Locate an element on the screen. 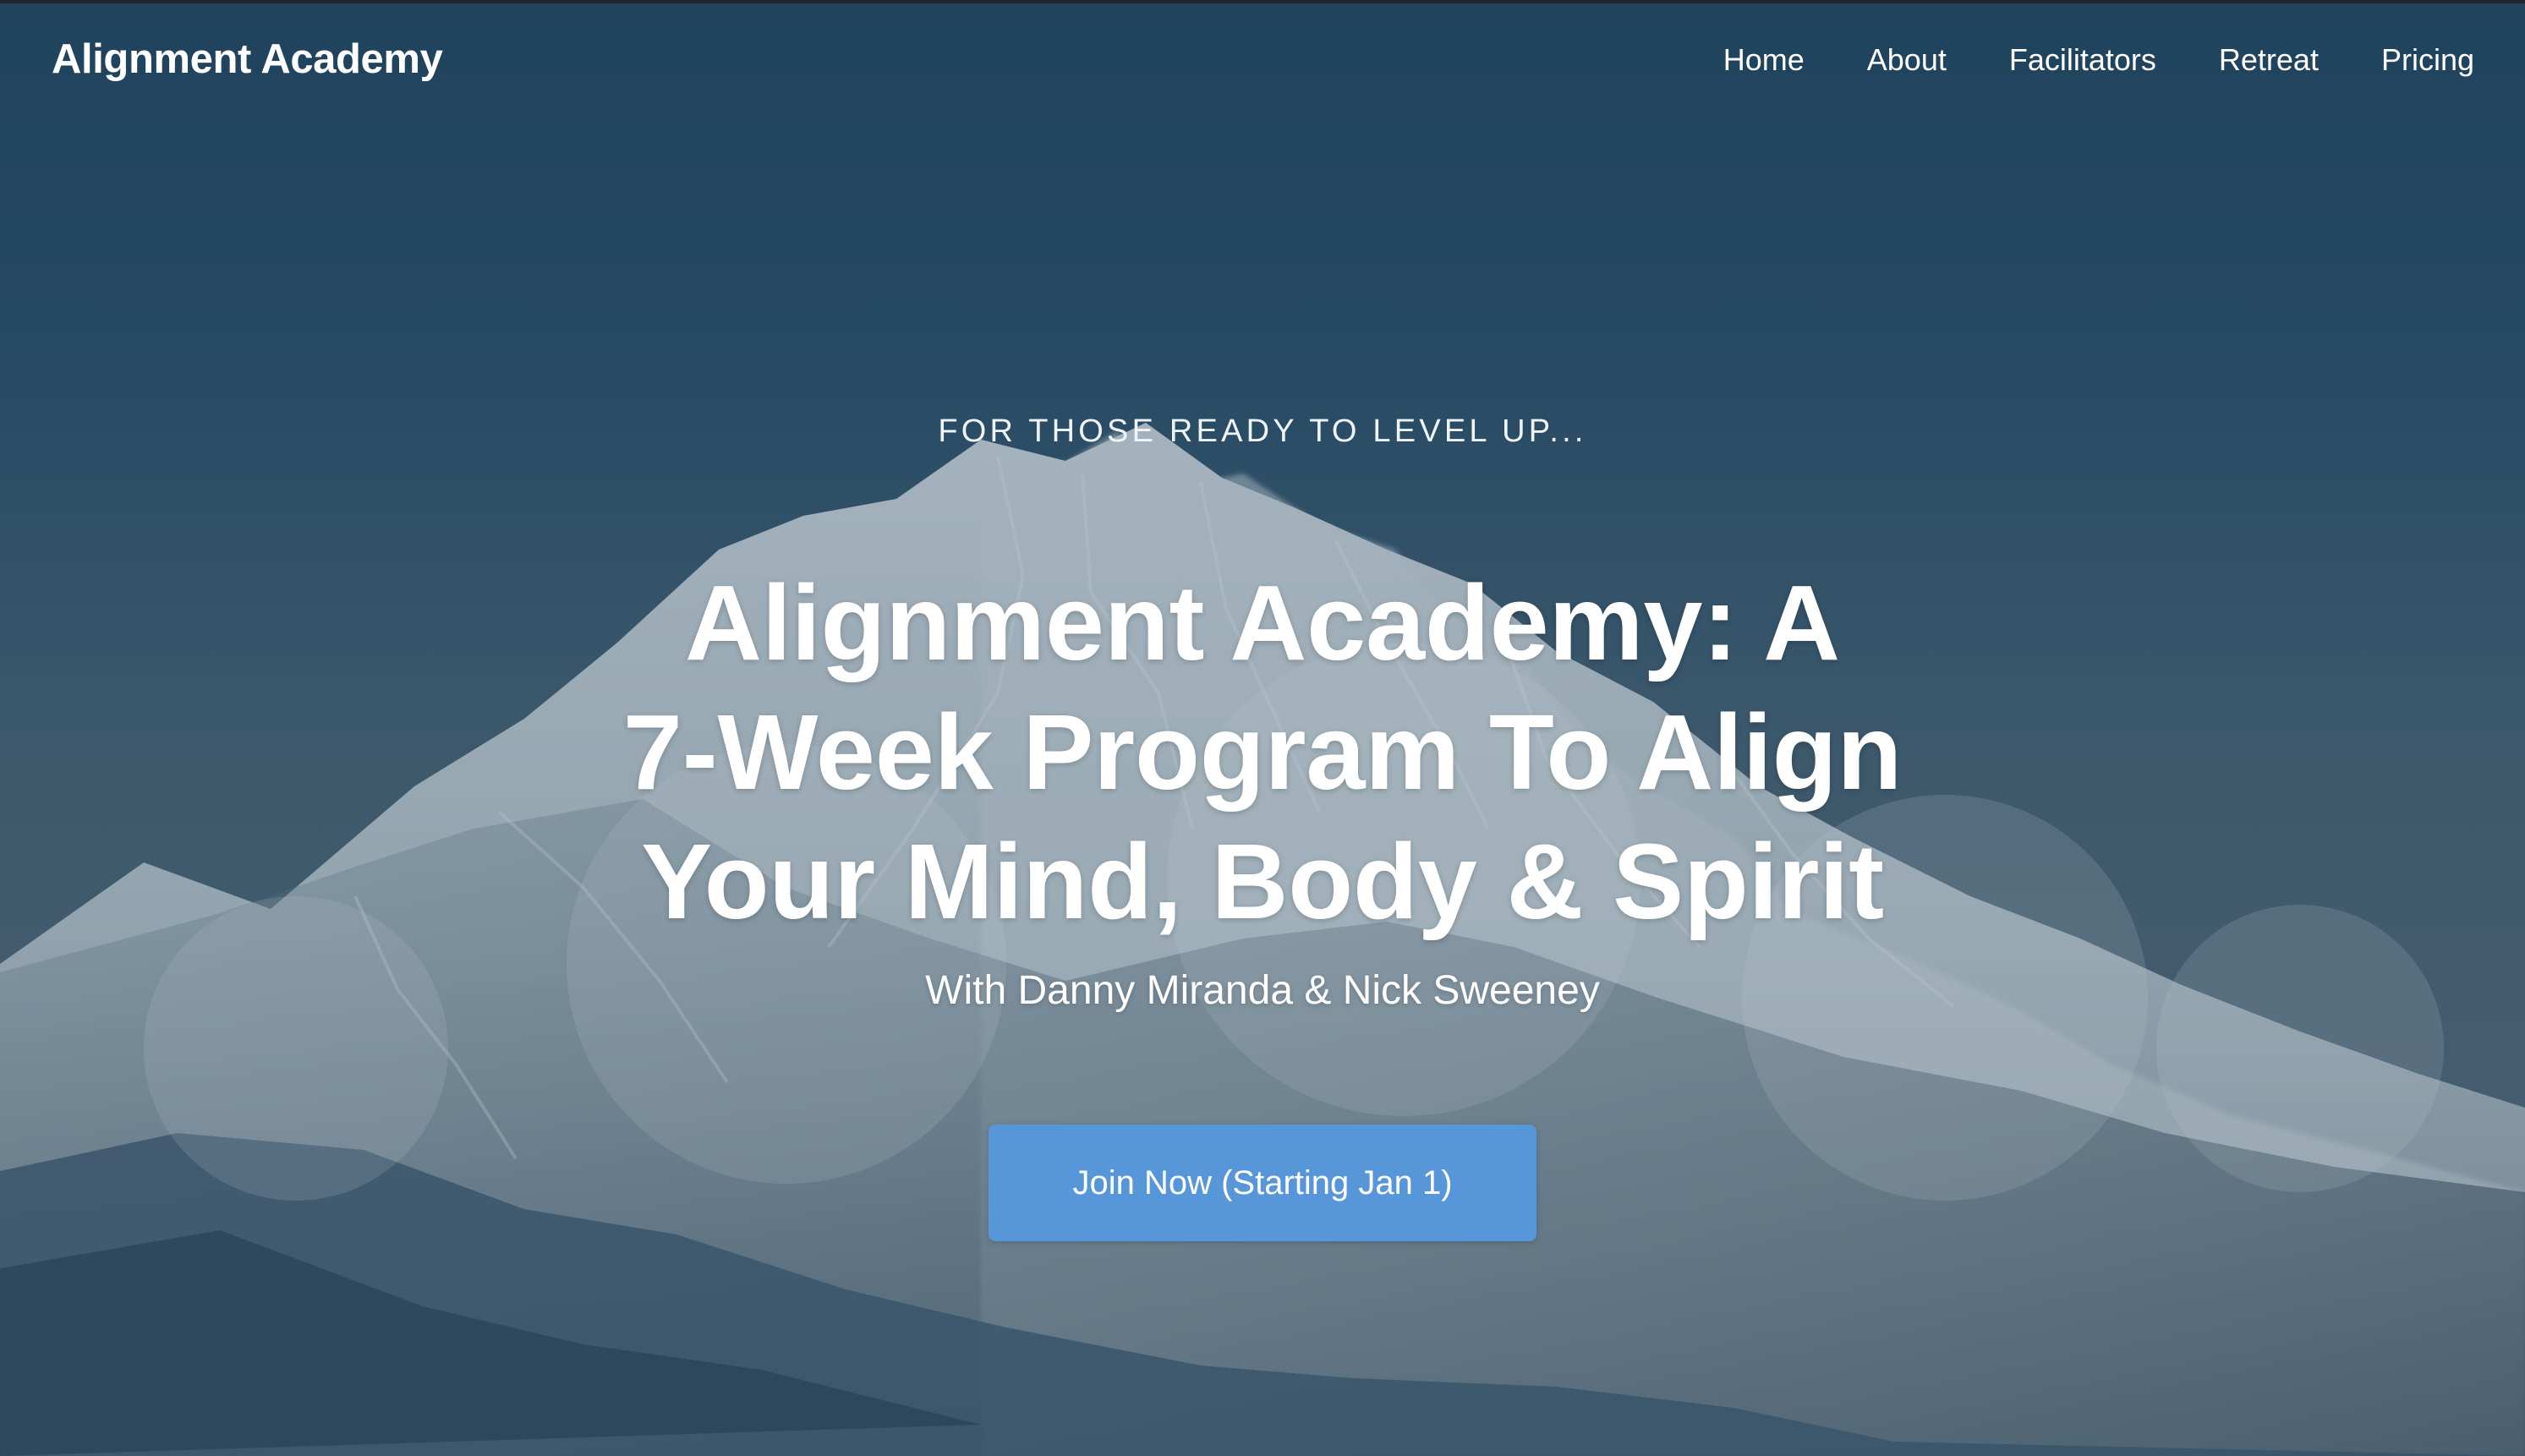 The height and width of the screenshot is (1456, 2525). nav-links: Home About Facilitators Retreat Pricing is located at coordinates (2098, 60).